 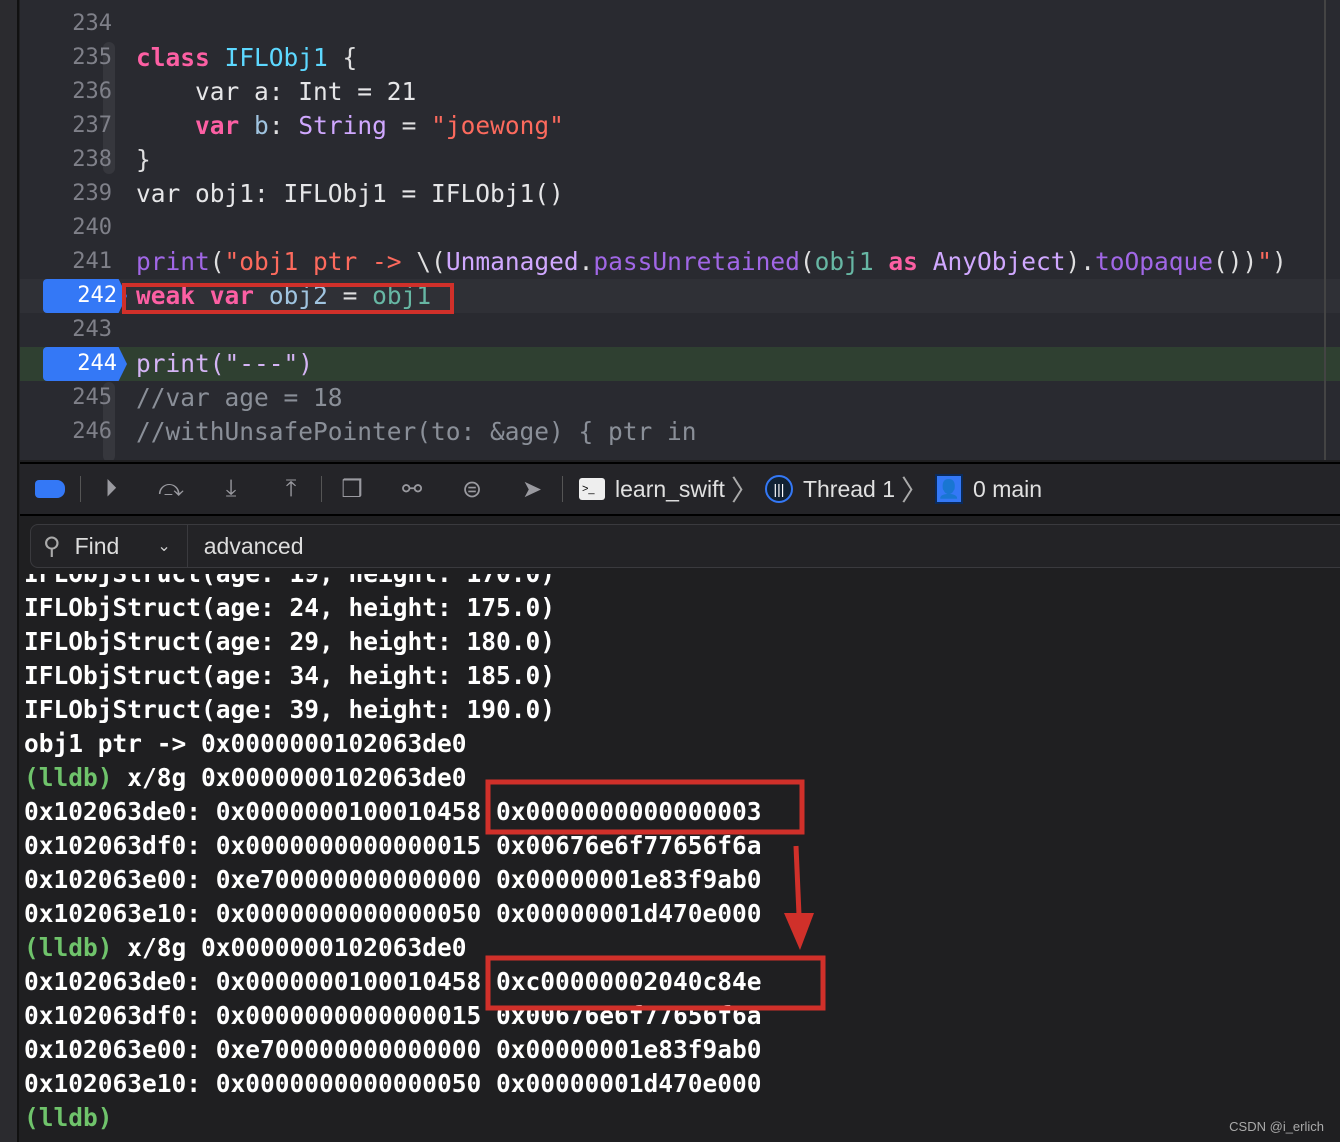 What do you see at coordinates (645, 807) in the screenshot?
I see `annotation-box-before` at bounding box center [645, 807].